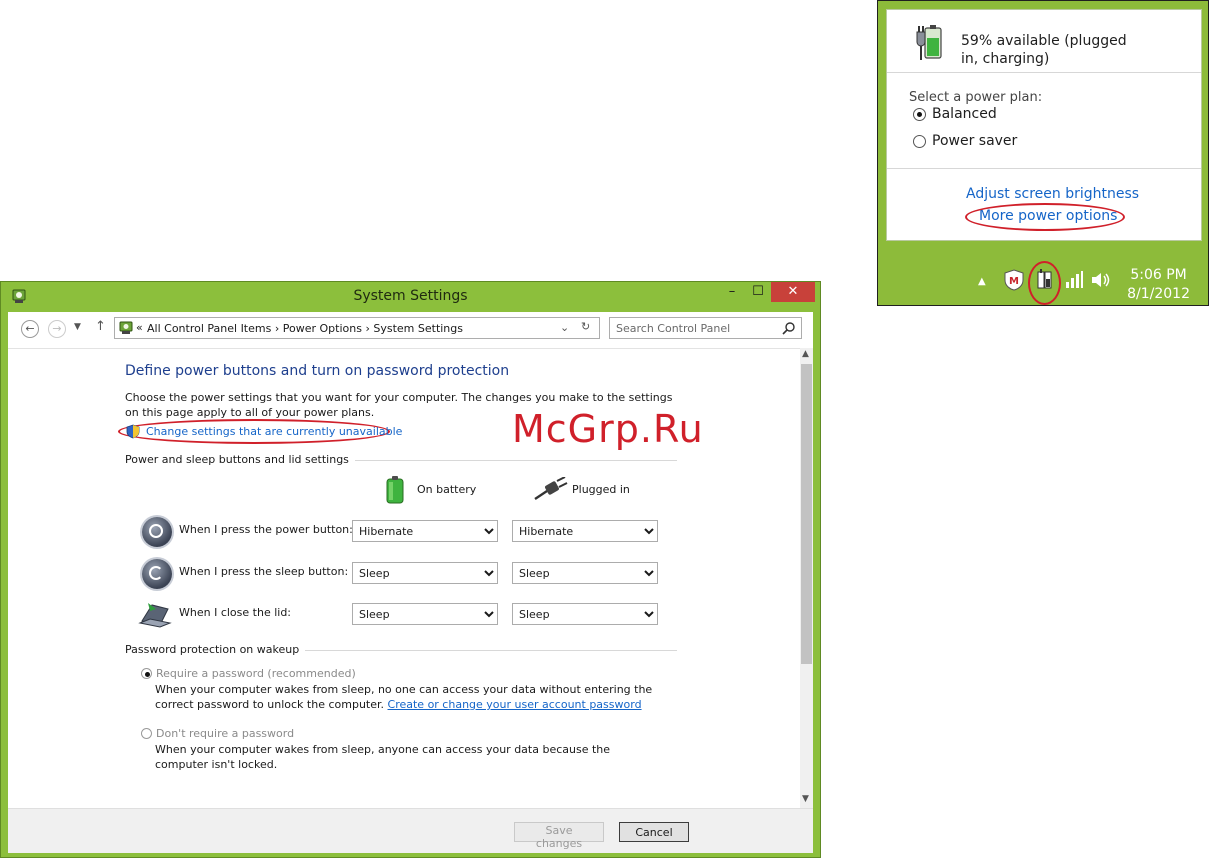 The image size is (1210, 858). What do you see at coordinates (696, 328) in the screenshot?
I see `search-input` at bounding box center [696, 328].